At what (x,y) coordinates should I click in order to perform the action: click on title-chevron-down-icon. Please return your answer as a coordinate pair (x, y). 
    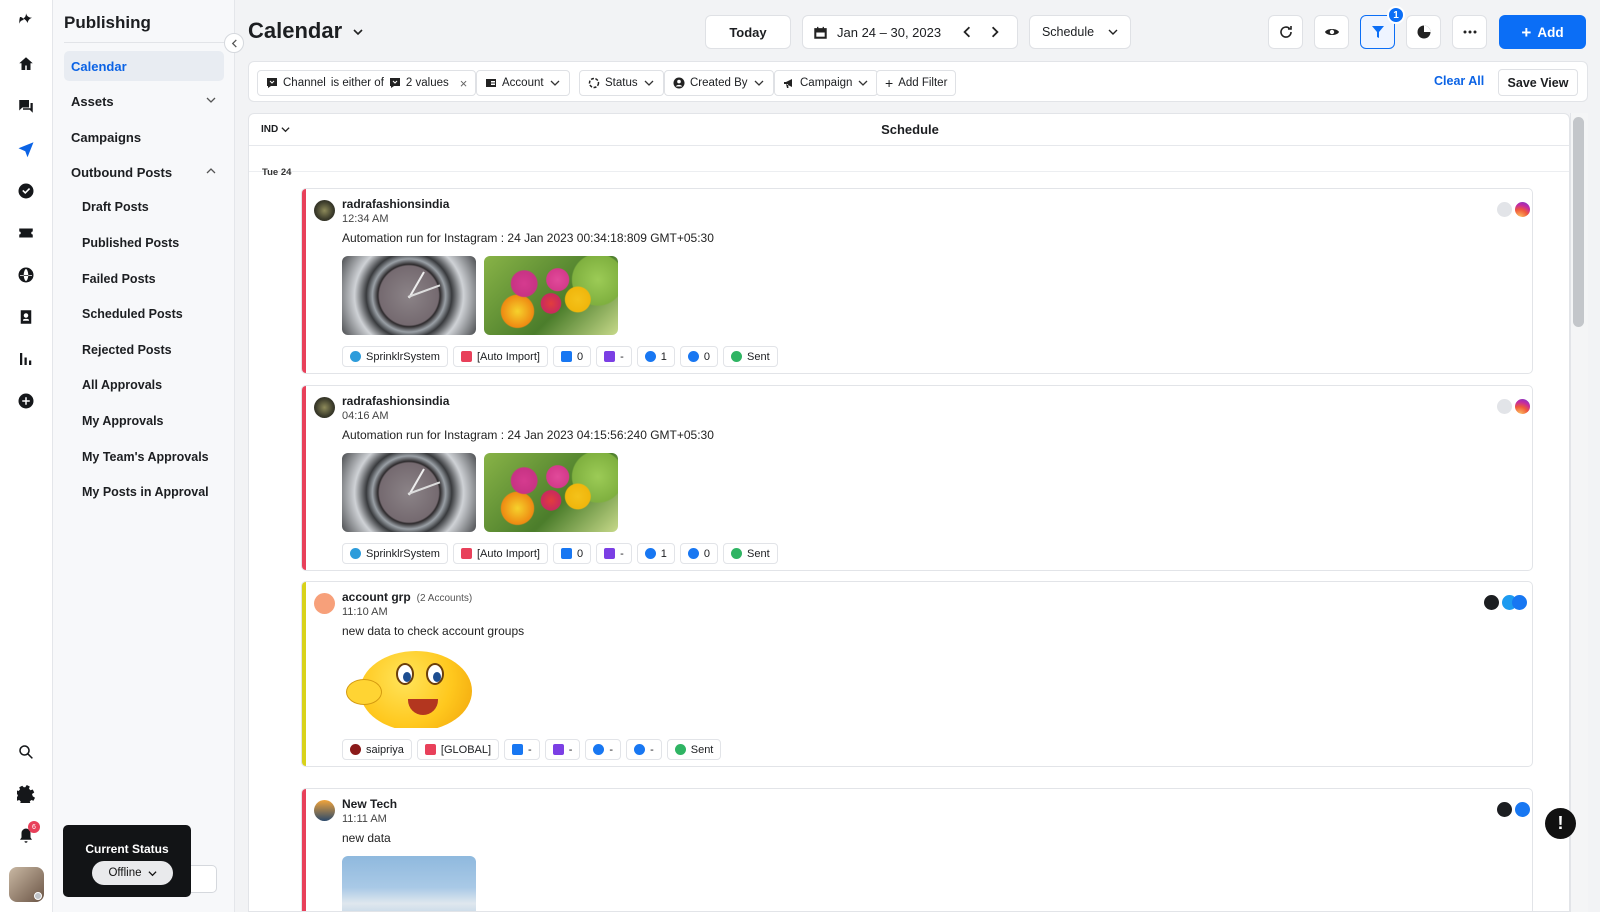
    Looking at the image, I should click on (358, 32).